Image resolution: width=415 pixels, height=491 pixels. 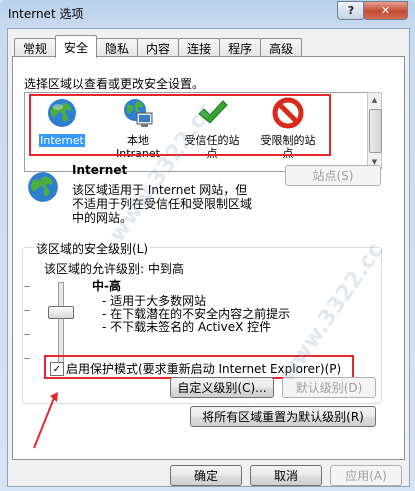 I want to click on help-button: ?, so click(x=351, y=10).